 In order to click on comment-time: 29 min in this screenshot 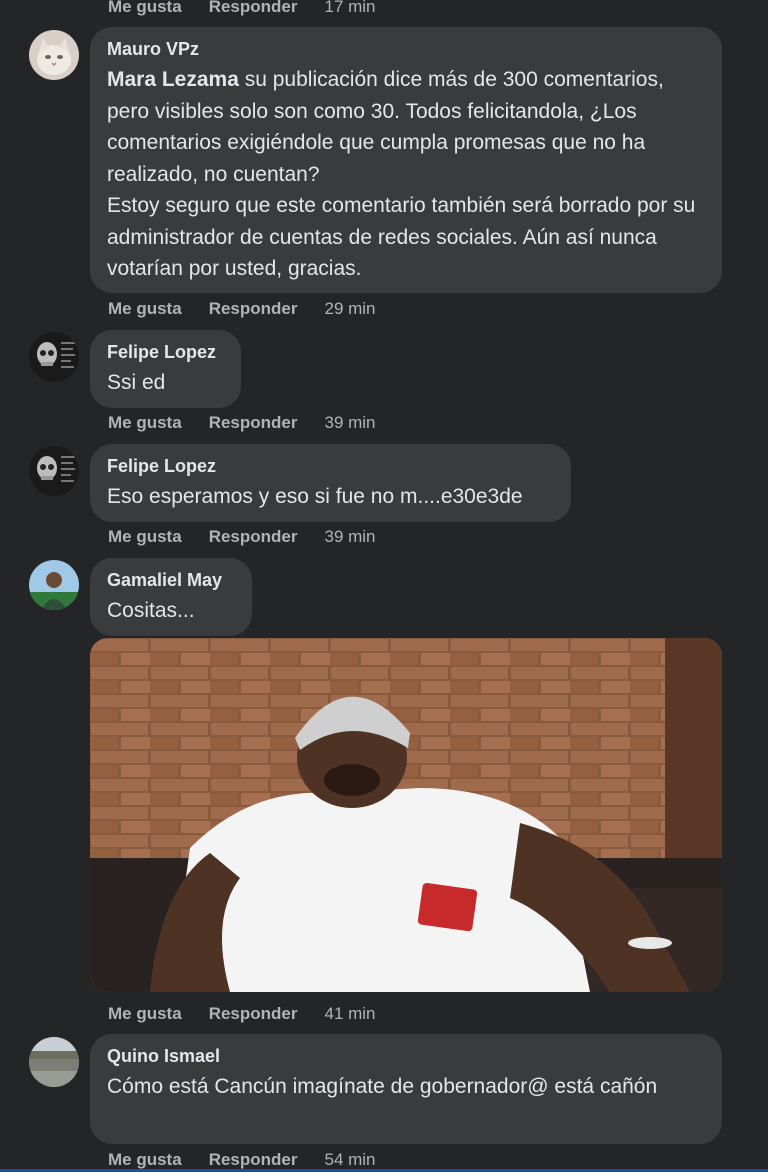, I will do `click(349, 309)`.